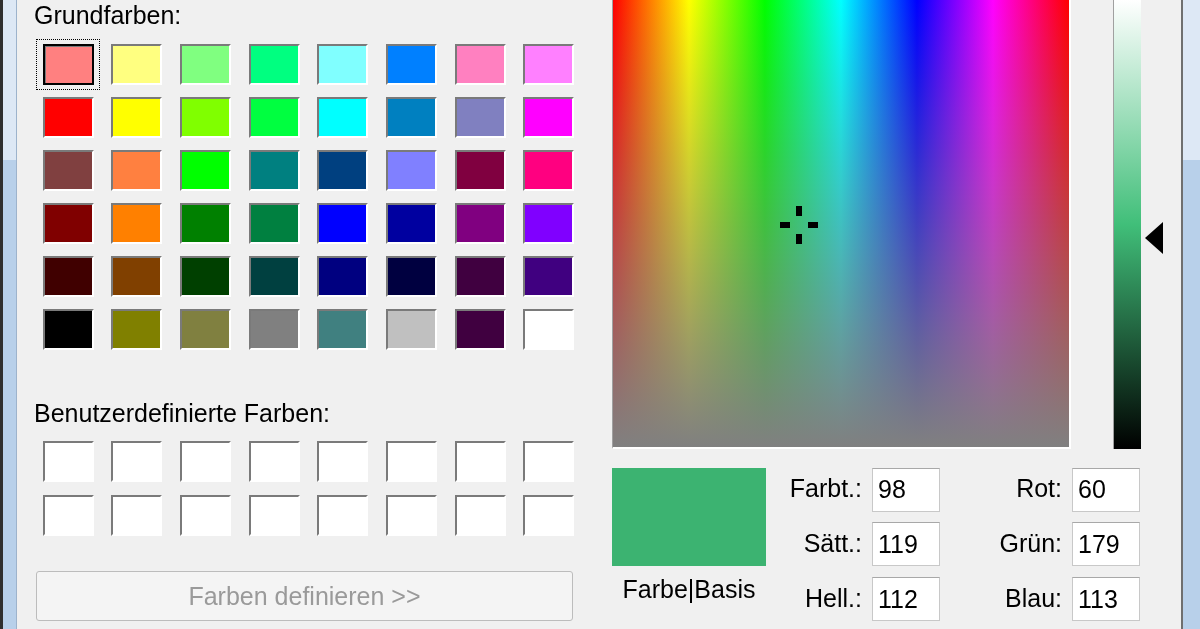 The width and height of the screenshot is (1200, 629). What do you see at coordinates (1039, 488) in the screenshot?
I see `field-label: Rot:` at bounding box center [1039, 488].